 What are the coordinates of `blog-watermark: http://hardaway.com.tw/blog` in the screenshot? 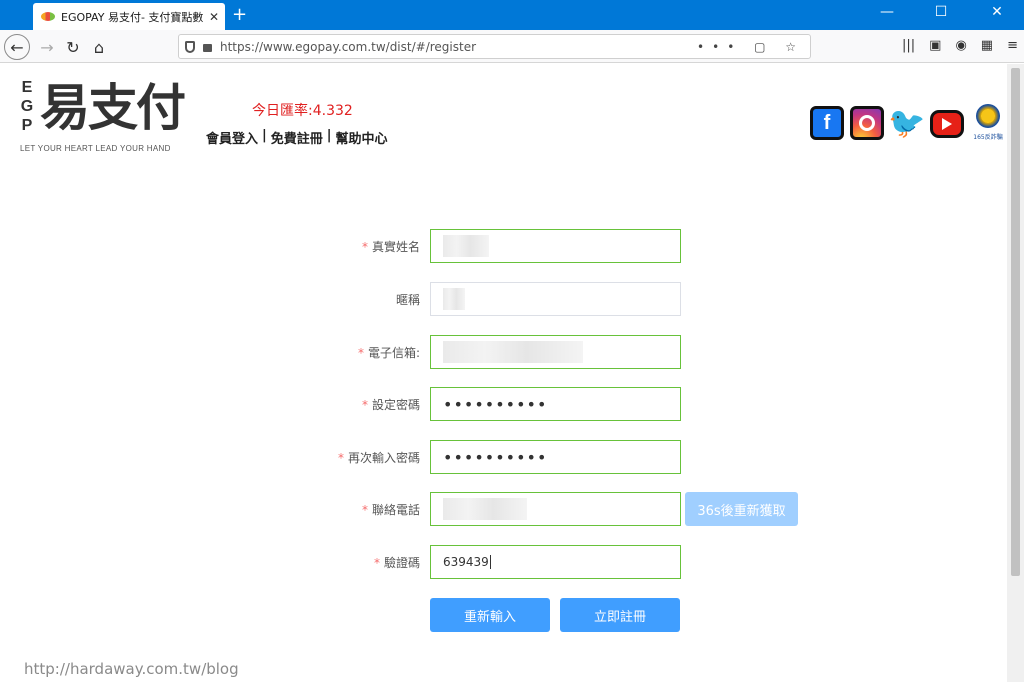 It's located at (131, 669).